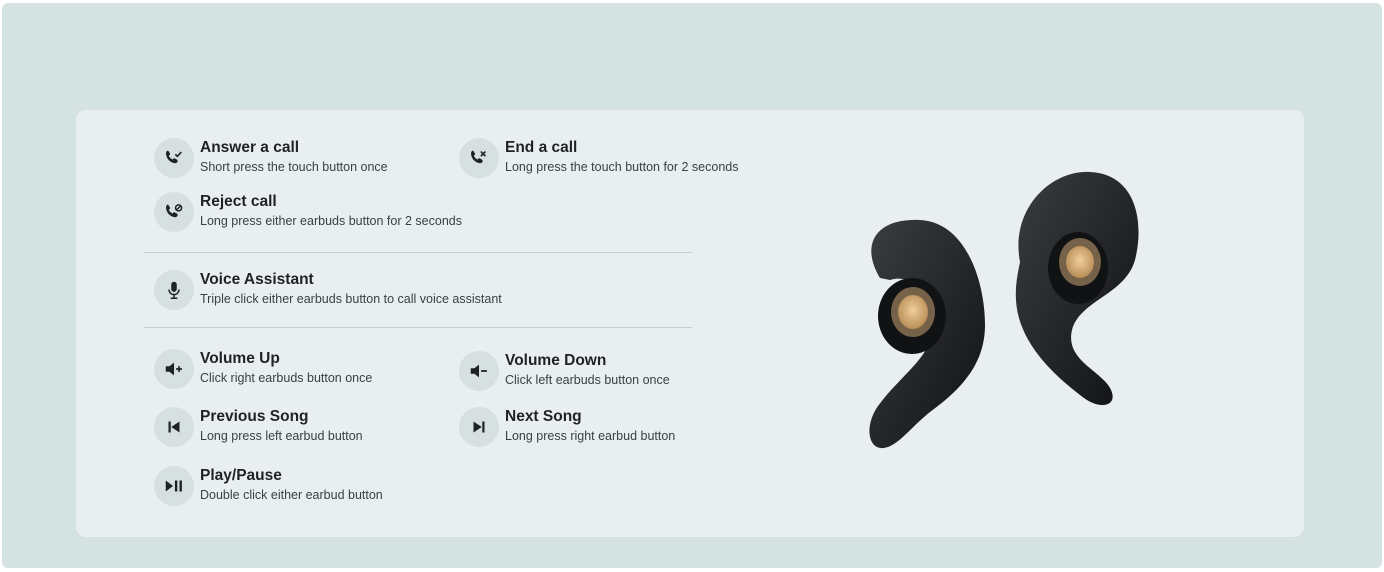  Describe the element at coordinates (241, 475) in the screenshot. I see `control-title: Play/Pause` at that location.